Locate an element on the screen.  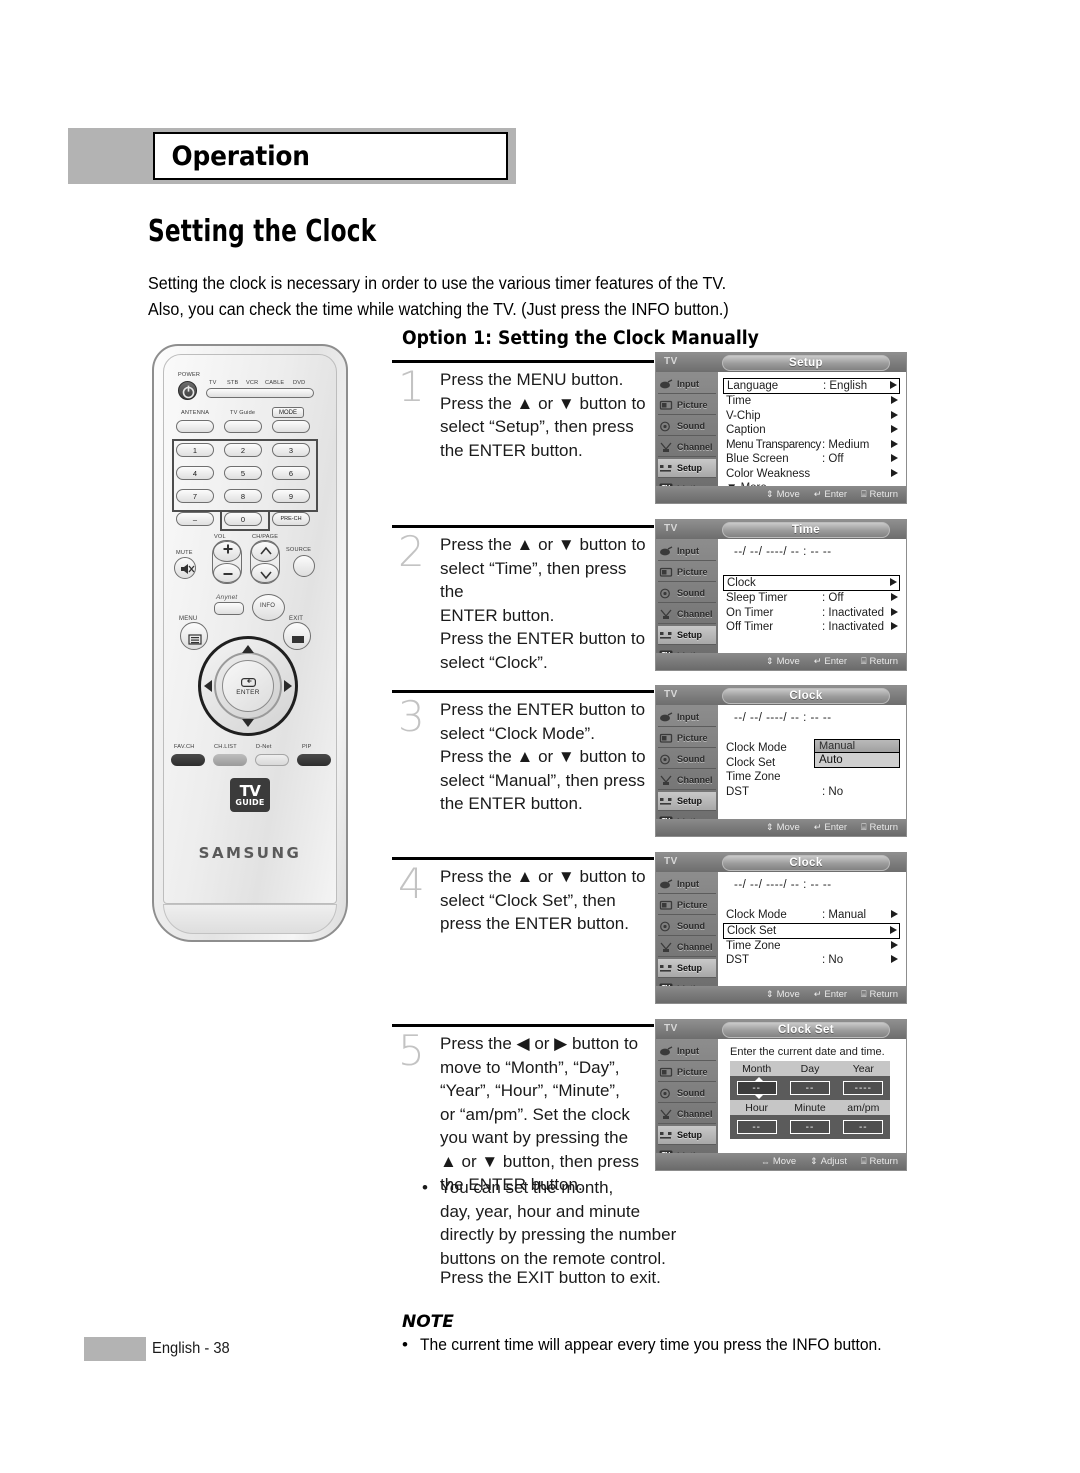
key-7: 7 is located at coordinates (195, 496).